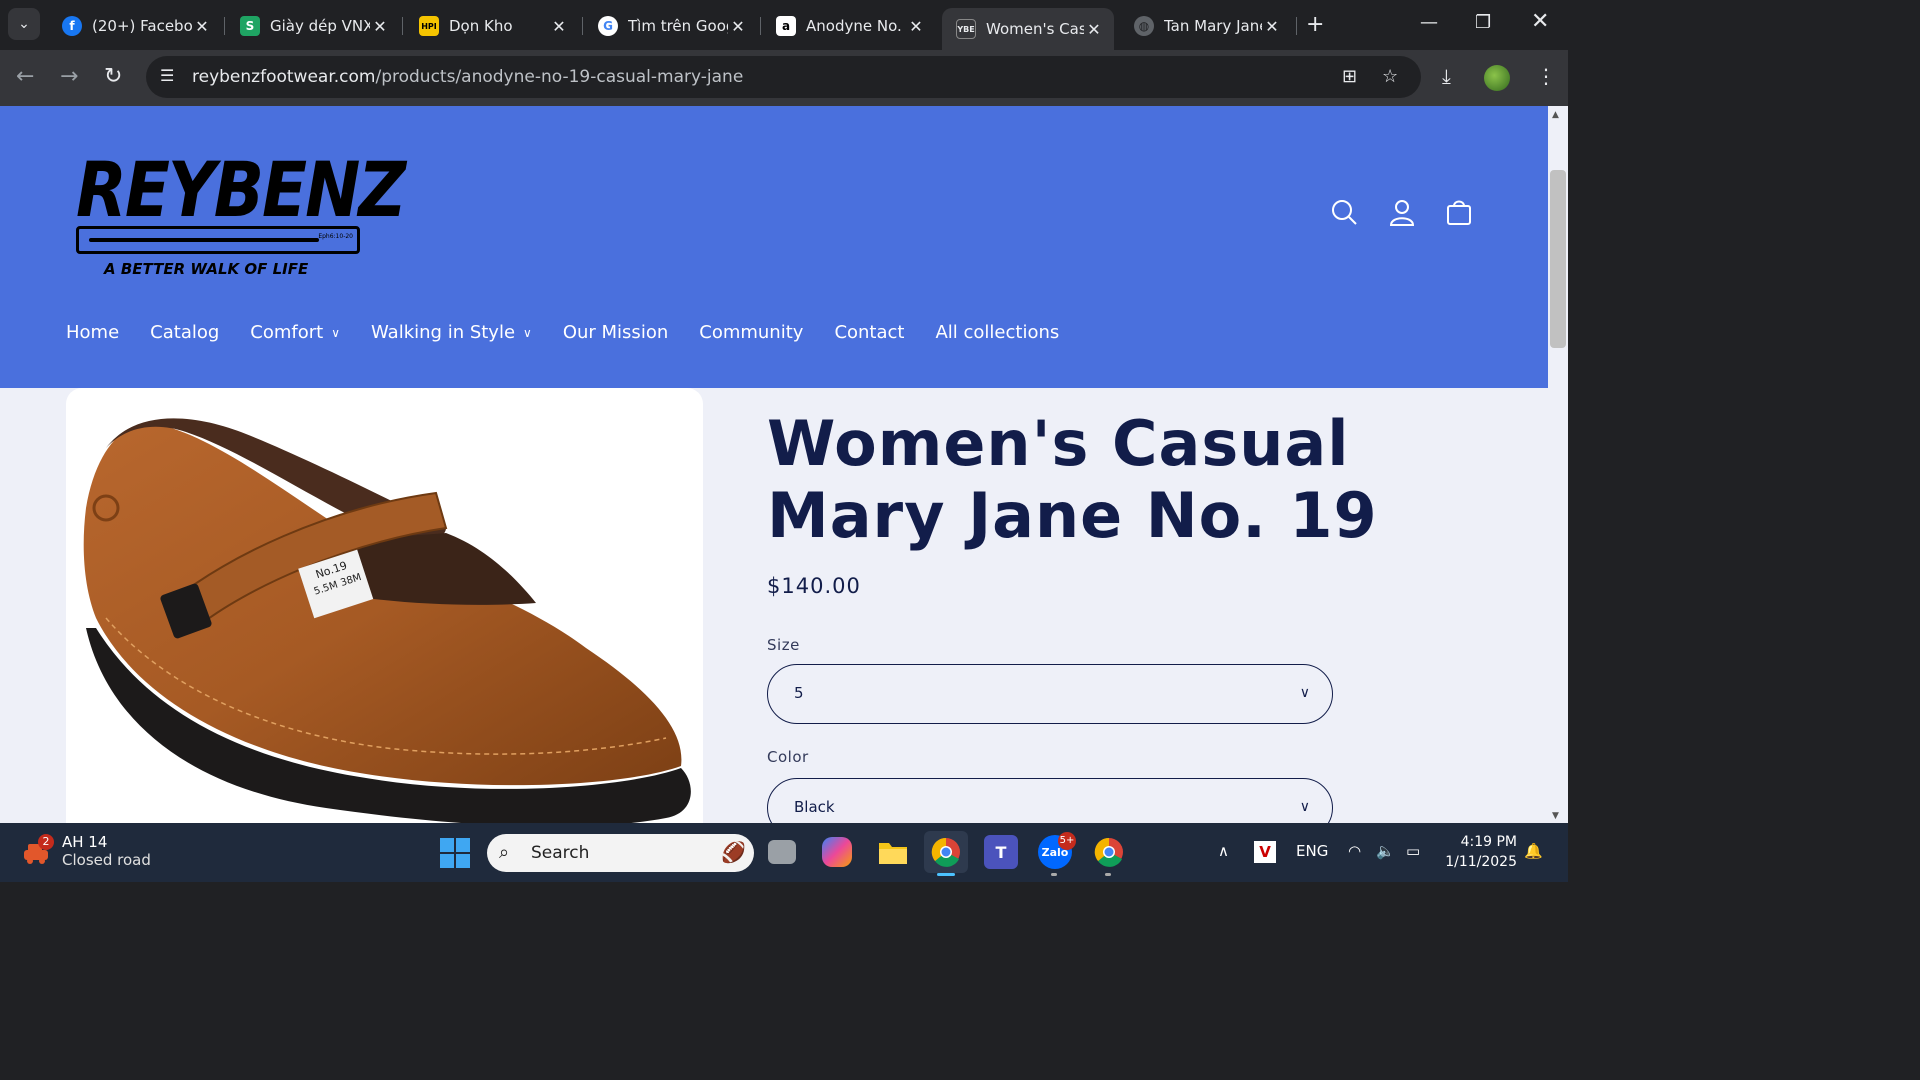 Image resolution: width=1920 pixels, height=1080 pixels. I want to click on search-icon, so click(1344, 215).